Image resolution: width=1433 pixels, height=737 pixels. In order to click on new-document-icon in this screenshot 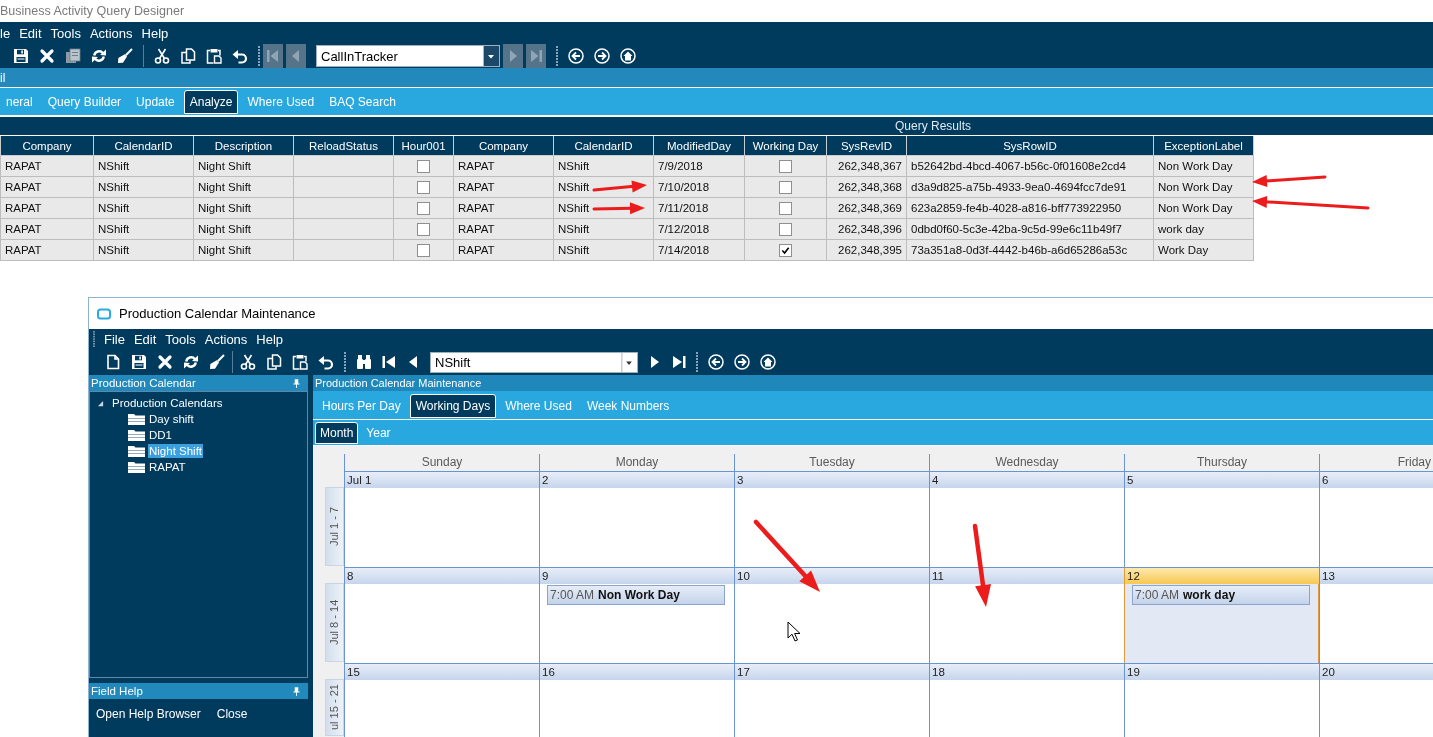, I will do `click(113, 362)`.